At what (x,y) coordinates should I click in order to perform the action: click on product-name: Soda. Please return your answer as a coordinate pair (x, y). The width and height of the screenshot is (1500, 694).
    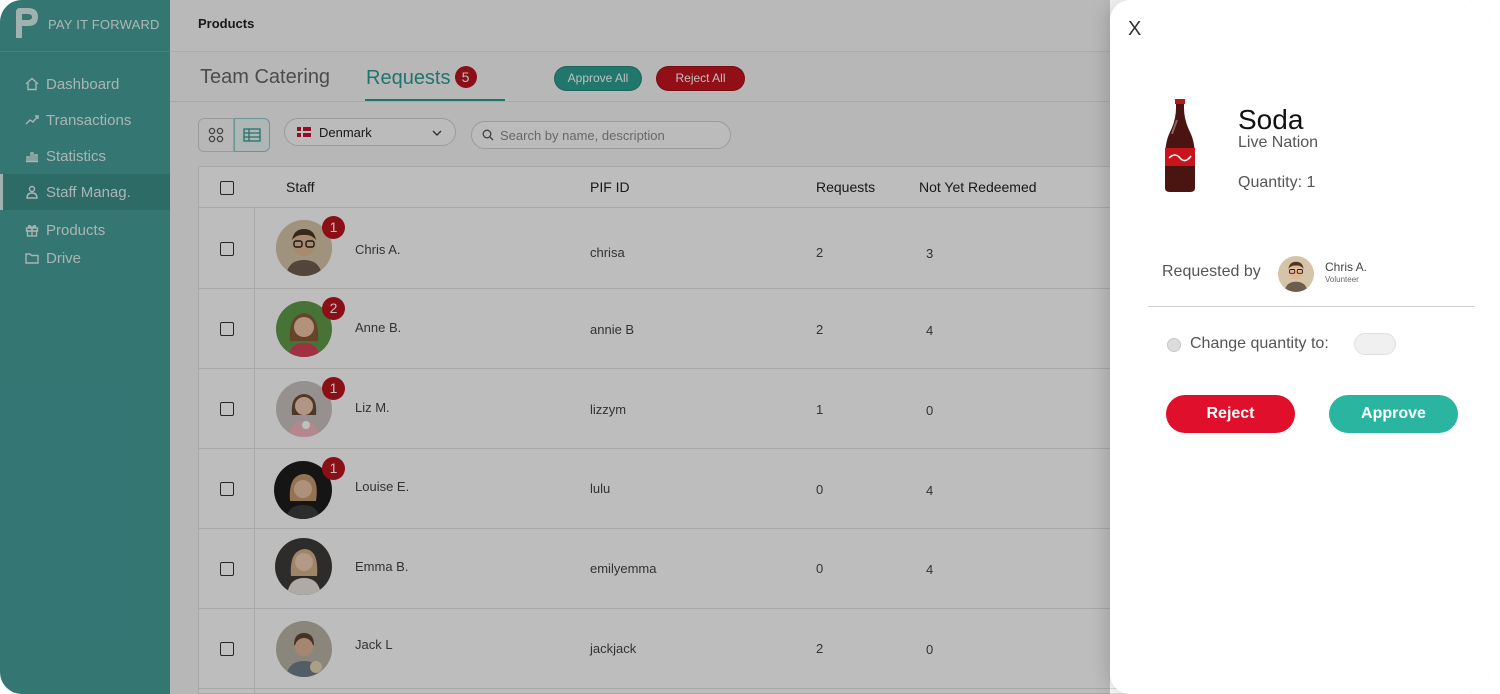
    Looking at the image, I should click on (1271, 119).